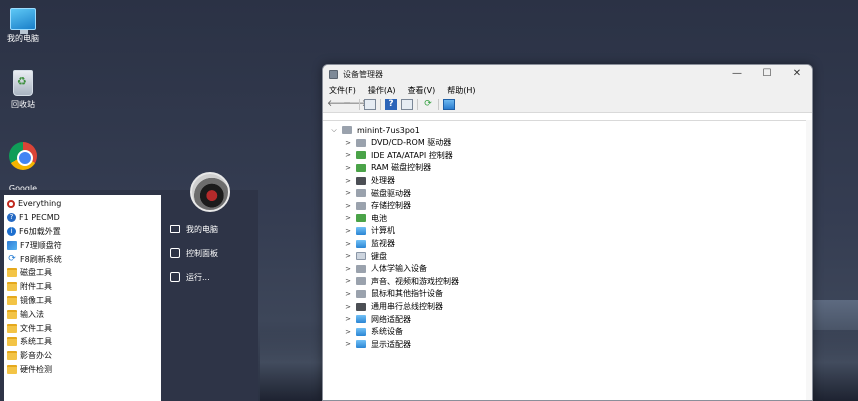  Describe the element at coordinates (82, 301) in the screenshot. I see `start-item-image-tools: 镜像工具` at that location.